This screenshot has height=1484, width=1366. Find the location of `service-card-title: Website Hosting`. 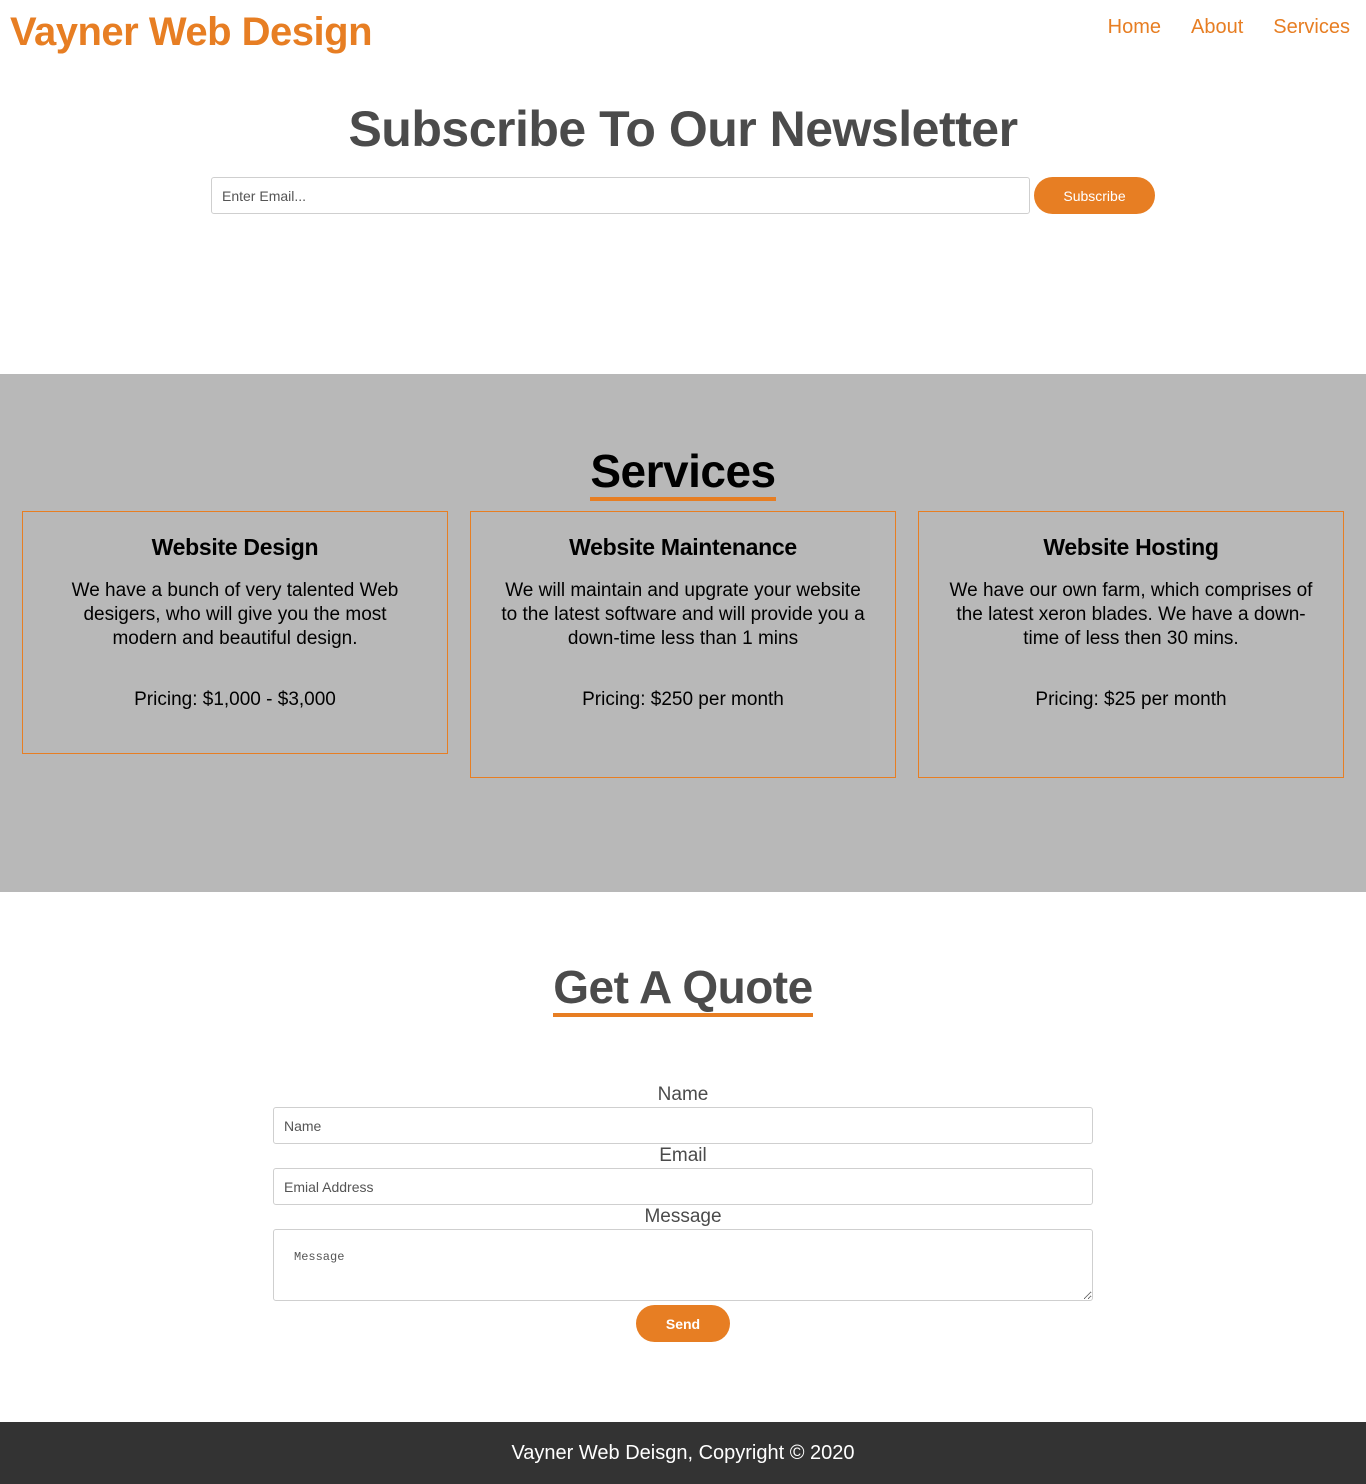

service-card-title: Website Hosting is located at coordinates (1131, 547).